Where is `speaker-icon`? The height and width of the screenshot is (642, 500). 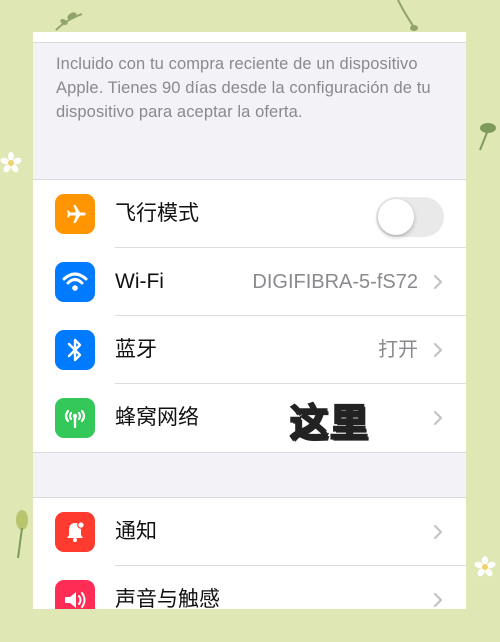 speaker-icon is located at coordinates (75, 594).